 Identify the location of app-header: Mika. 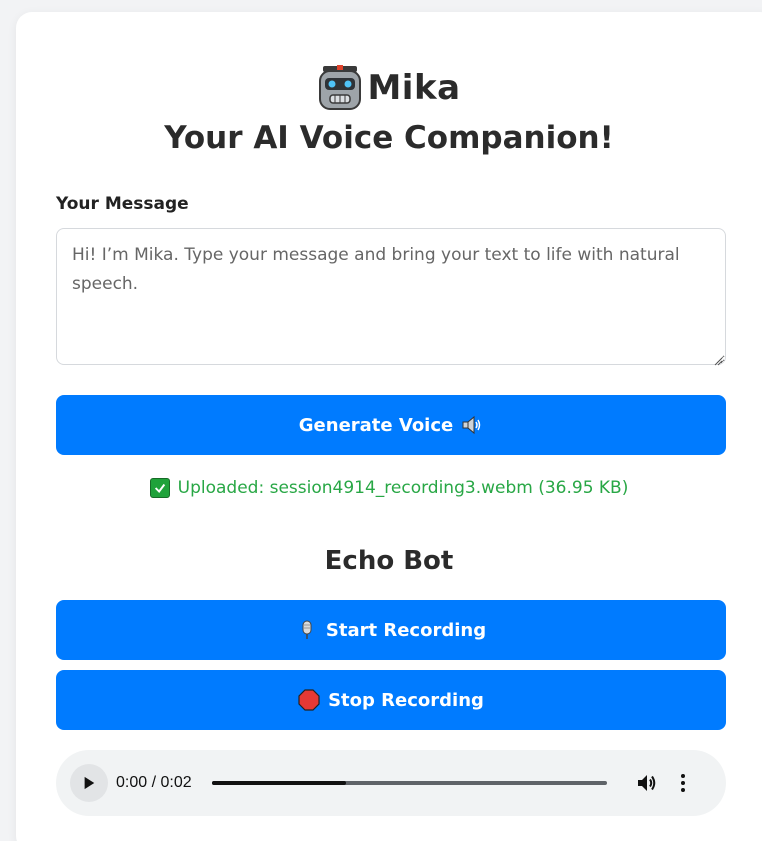
(389, 88).